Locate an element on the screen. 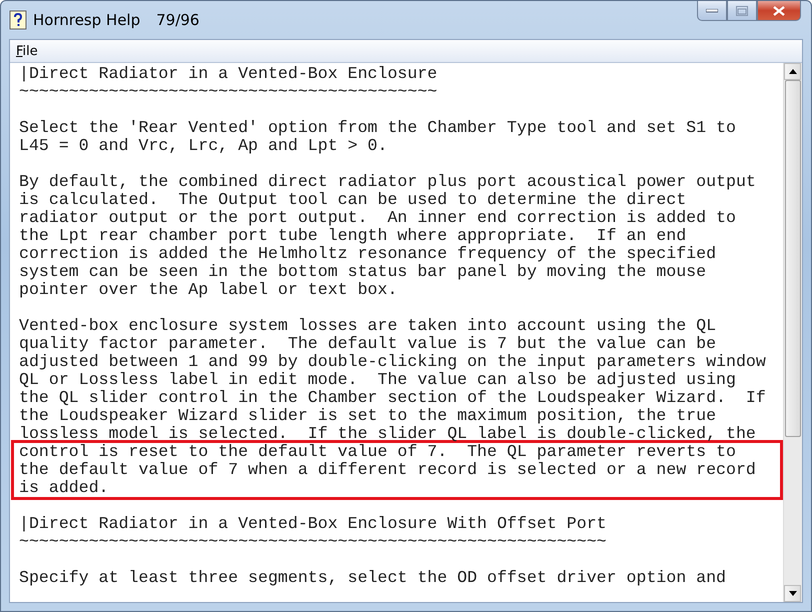 The width and height of the screenshot is (812, 612). close-icon is located at coordinates (779, 11).